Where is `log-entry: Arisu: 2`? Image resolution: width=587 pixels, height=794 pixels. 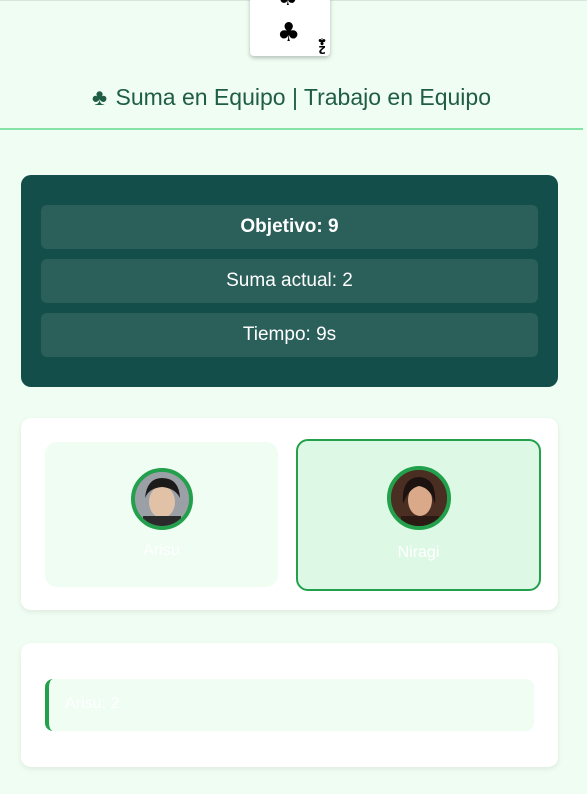
log-entry: Arisu: 2 is located at coordinates (289, 705).